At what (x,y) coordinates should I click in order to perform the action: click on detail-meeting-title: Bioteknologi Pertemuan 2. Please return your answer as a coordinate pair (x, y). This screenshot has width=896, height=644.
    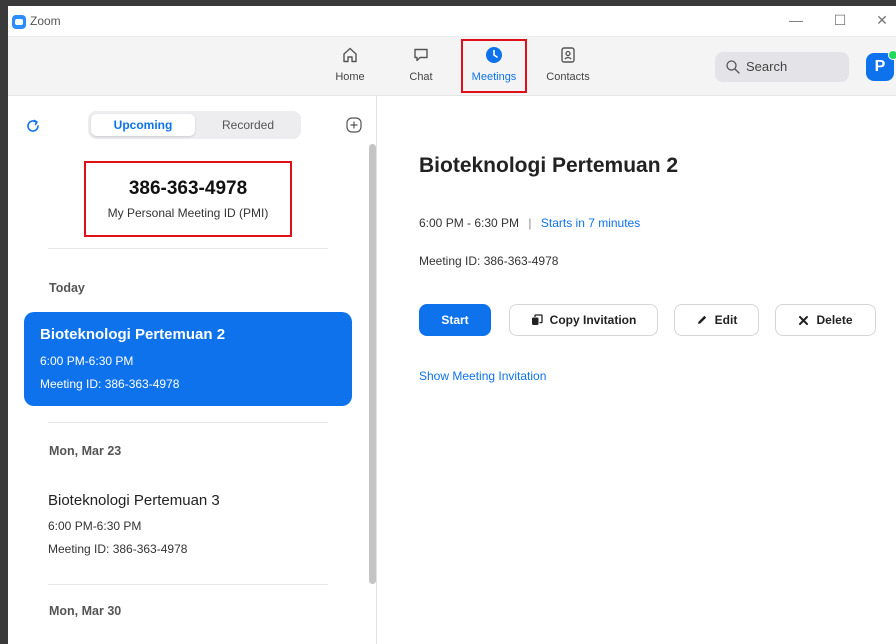
    Looking at the image, I should click on (549, 165).